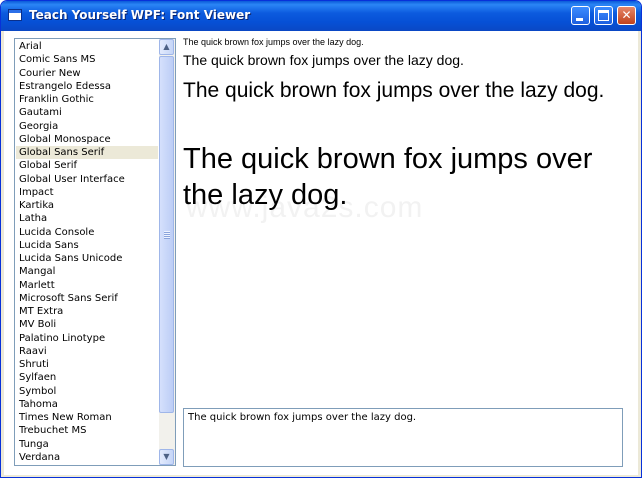 Image resolution: width=642 pixels, height=478 pixels. Describe the element at coordinates (87, 285) in the screenshot. I see `font-list-item: Marlett` at that location.